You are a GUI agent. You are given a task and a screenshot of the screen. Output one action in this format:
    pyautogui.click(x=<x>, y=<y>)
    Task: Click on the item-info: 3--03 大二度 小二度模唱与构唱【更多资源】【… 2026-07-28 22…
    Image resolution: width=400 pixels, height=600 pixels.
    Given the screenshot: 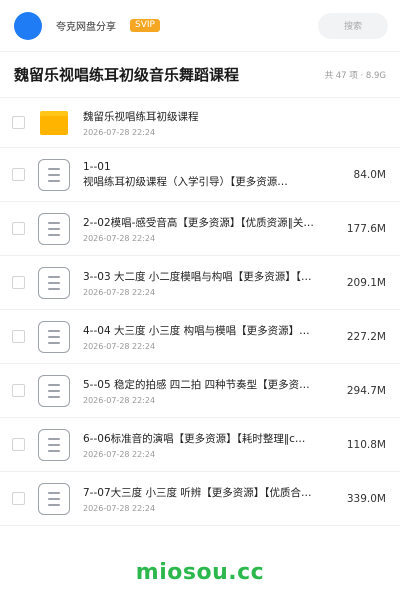 What is the action you would take?
    pyautogui.click(x=207, y=283)
    